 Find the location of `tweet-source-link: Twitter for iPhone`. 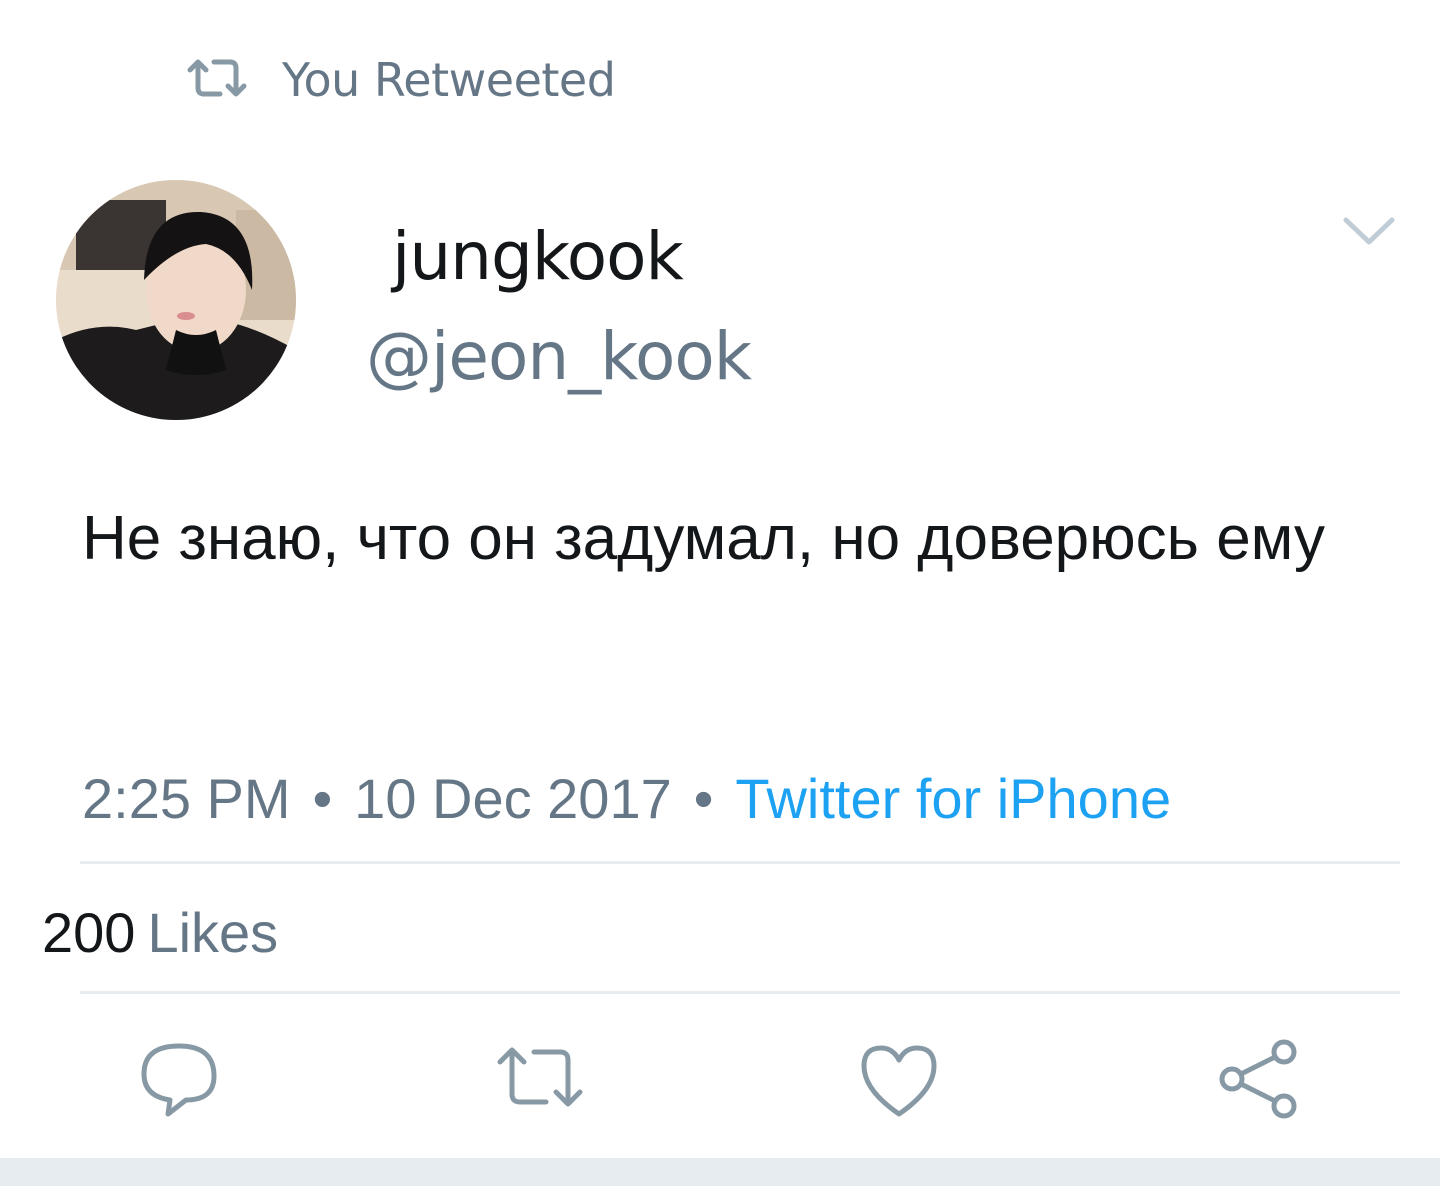

tweet-source-link: Twitter for iPhone is located at coordinates (953, 798).